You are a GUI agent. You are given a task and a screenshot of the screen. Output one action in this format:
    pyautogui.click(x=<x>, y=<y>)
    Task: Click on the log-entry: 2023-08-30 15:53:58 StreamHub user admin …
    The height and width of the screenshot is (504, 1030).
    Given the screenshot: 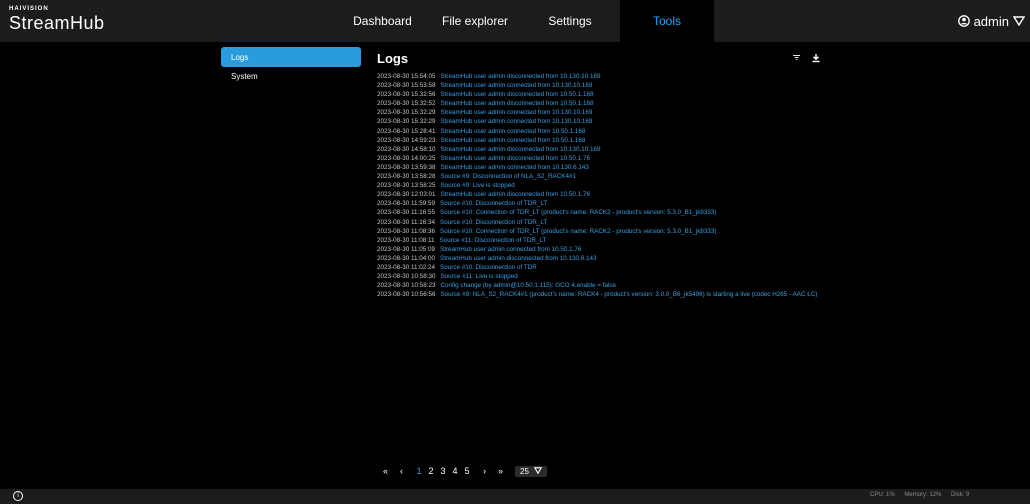 What is the action you would take?
    pyautogui.click(x=602, y=85)
    